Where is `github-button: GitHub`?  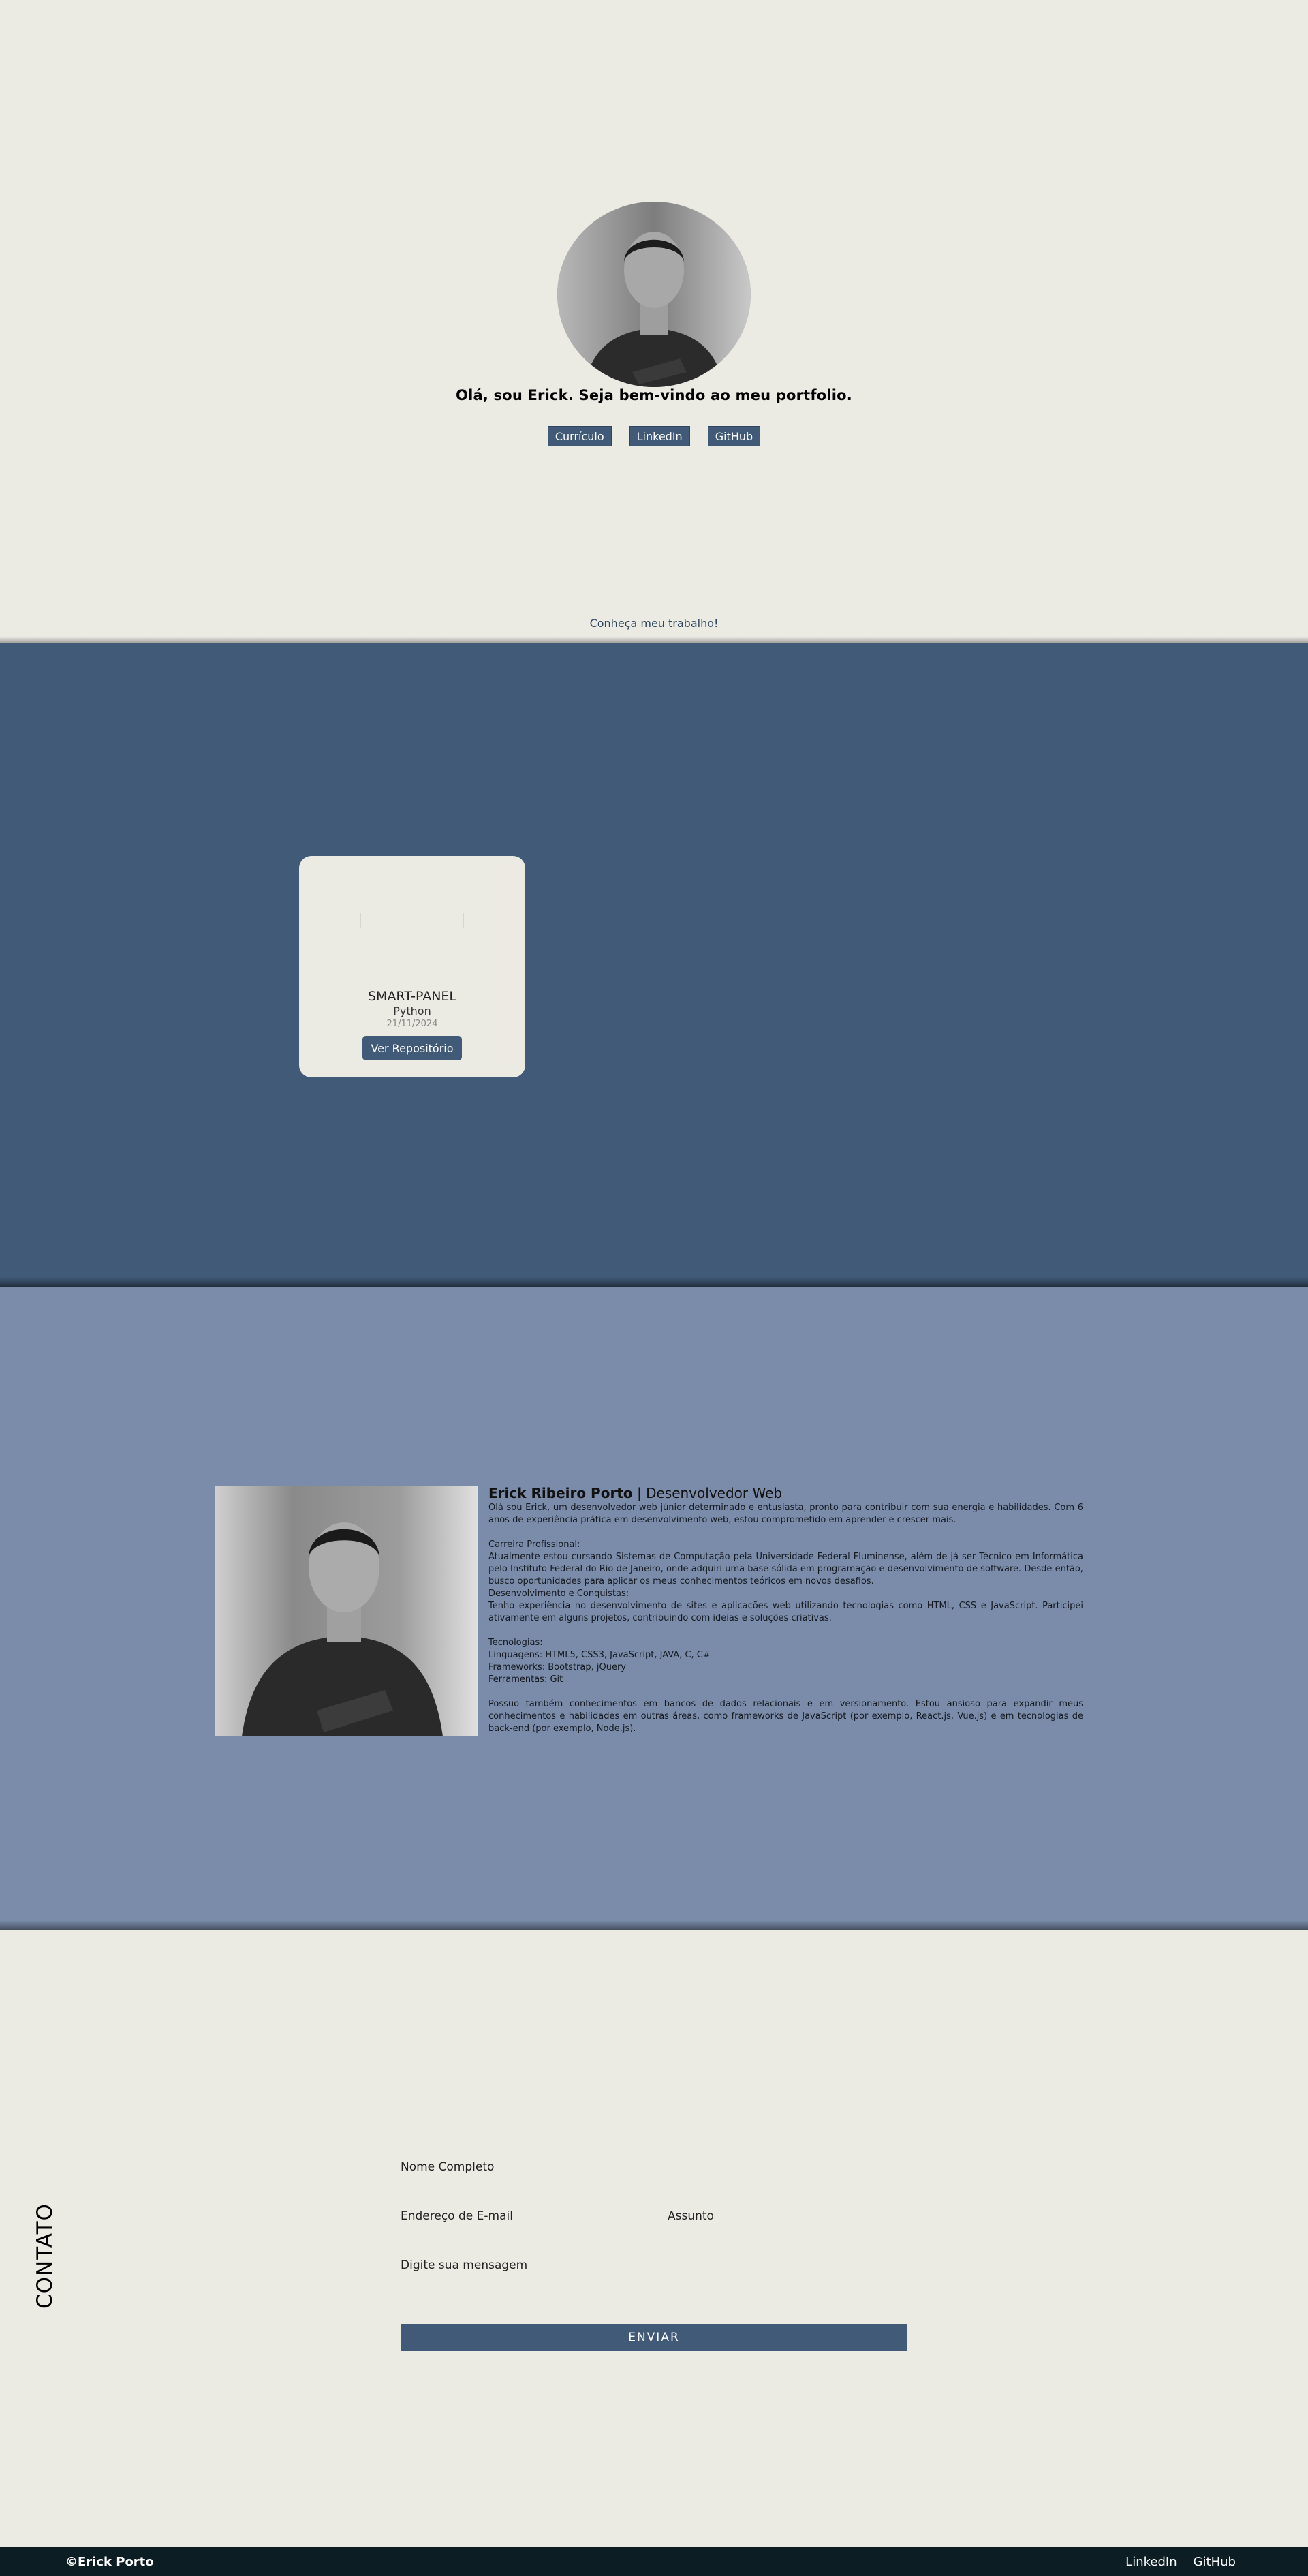 github-button: GitHub is located at coordinates (734, 436).